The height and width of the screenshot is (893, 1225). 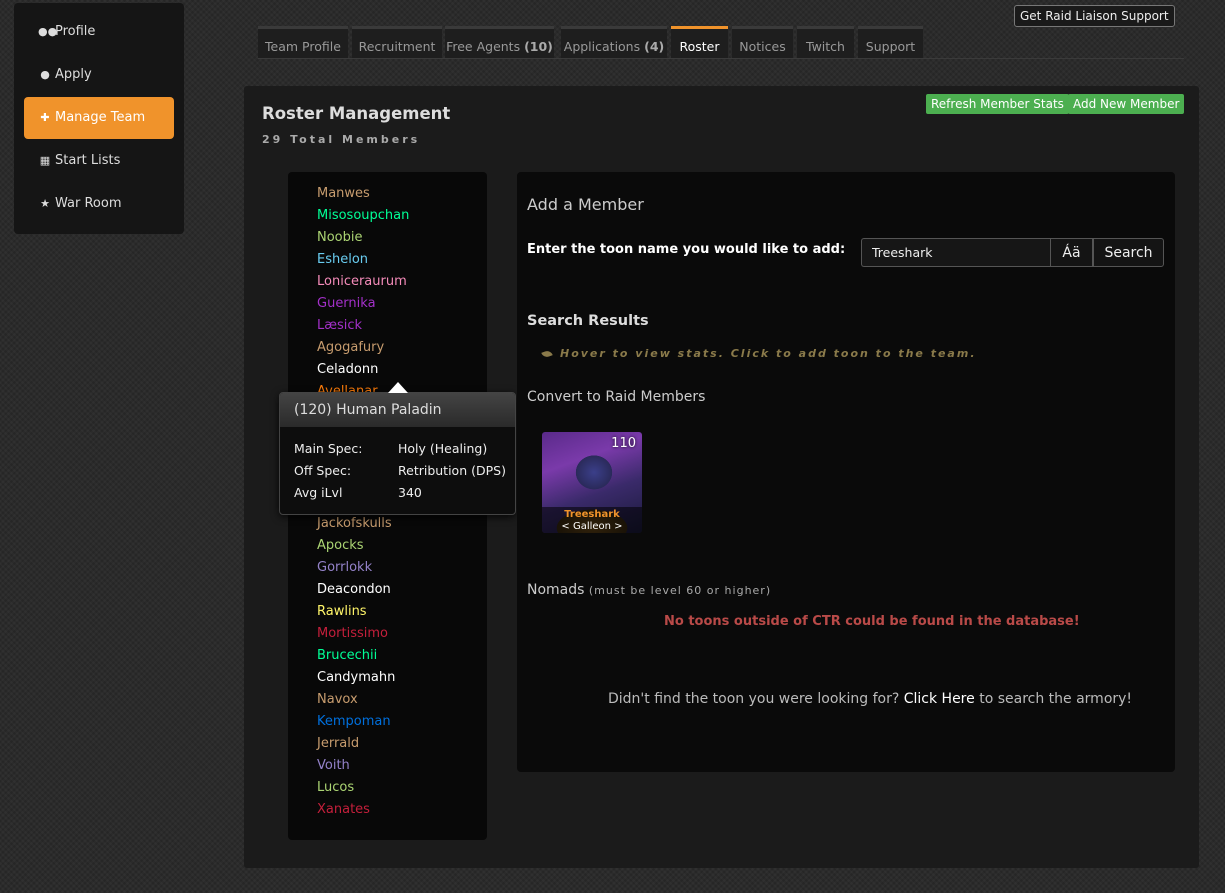 I want to click on roster-member: Apocks, so click(x=340, y=545).